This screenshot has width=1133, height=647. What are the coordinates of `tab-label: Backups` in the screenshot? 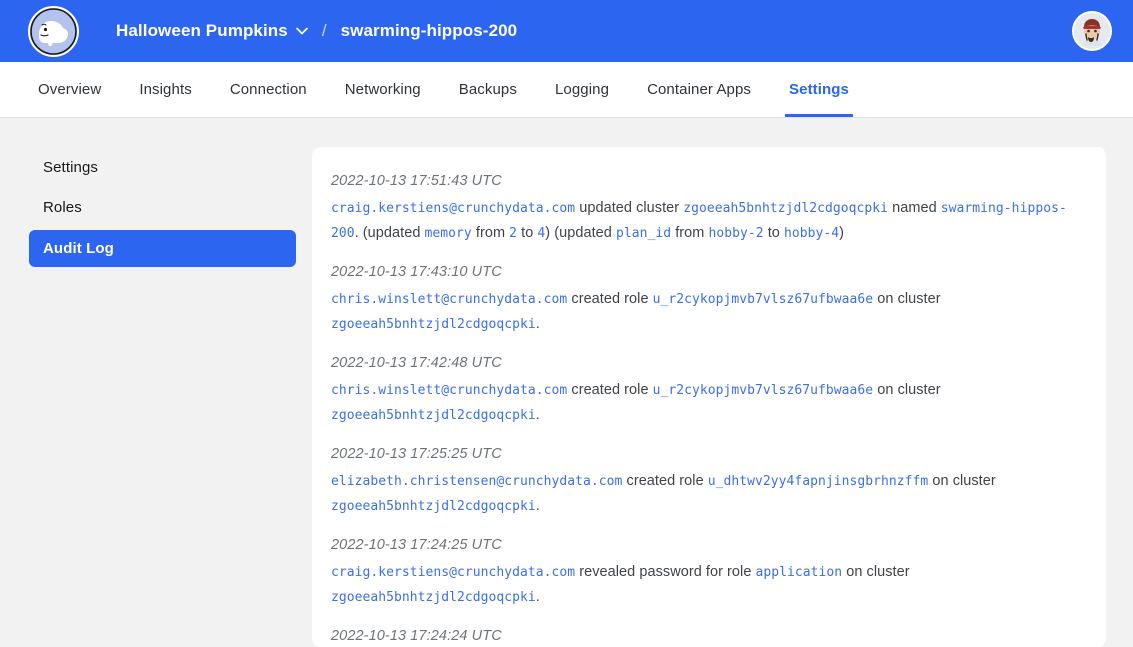 It's located at (487, 89).